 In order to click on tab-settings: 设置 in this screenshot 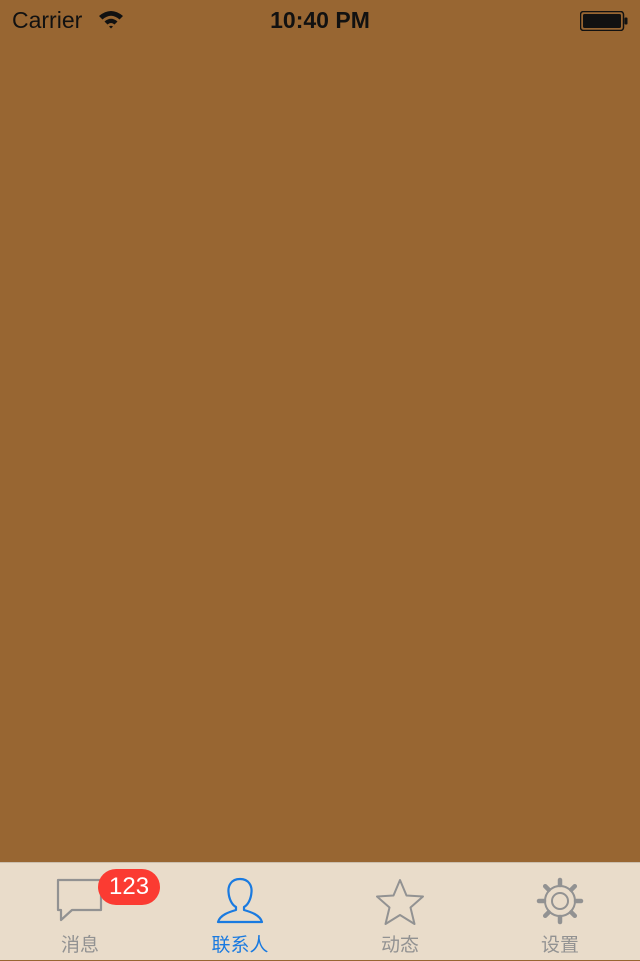, I will do `click(560, 912)`.